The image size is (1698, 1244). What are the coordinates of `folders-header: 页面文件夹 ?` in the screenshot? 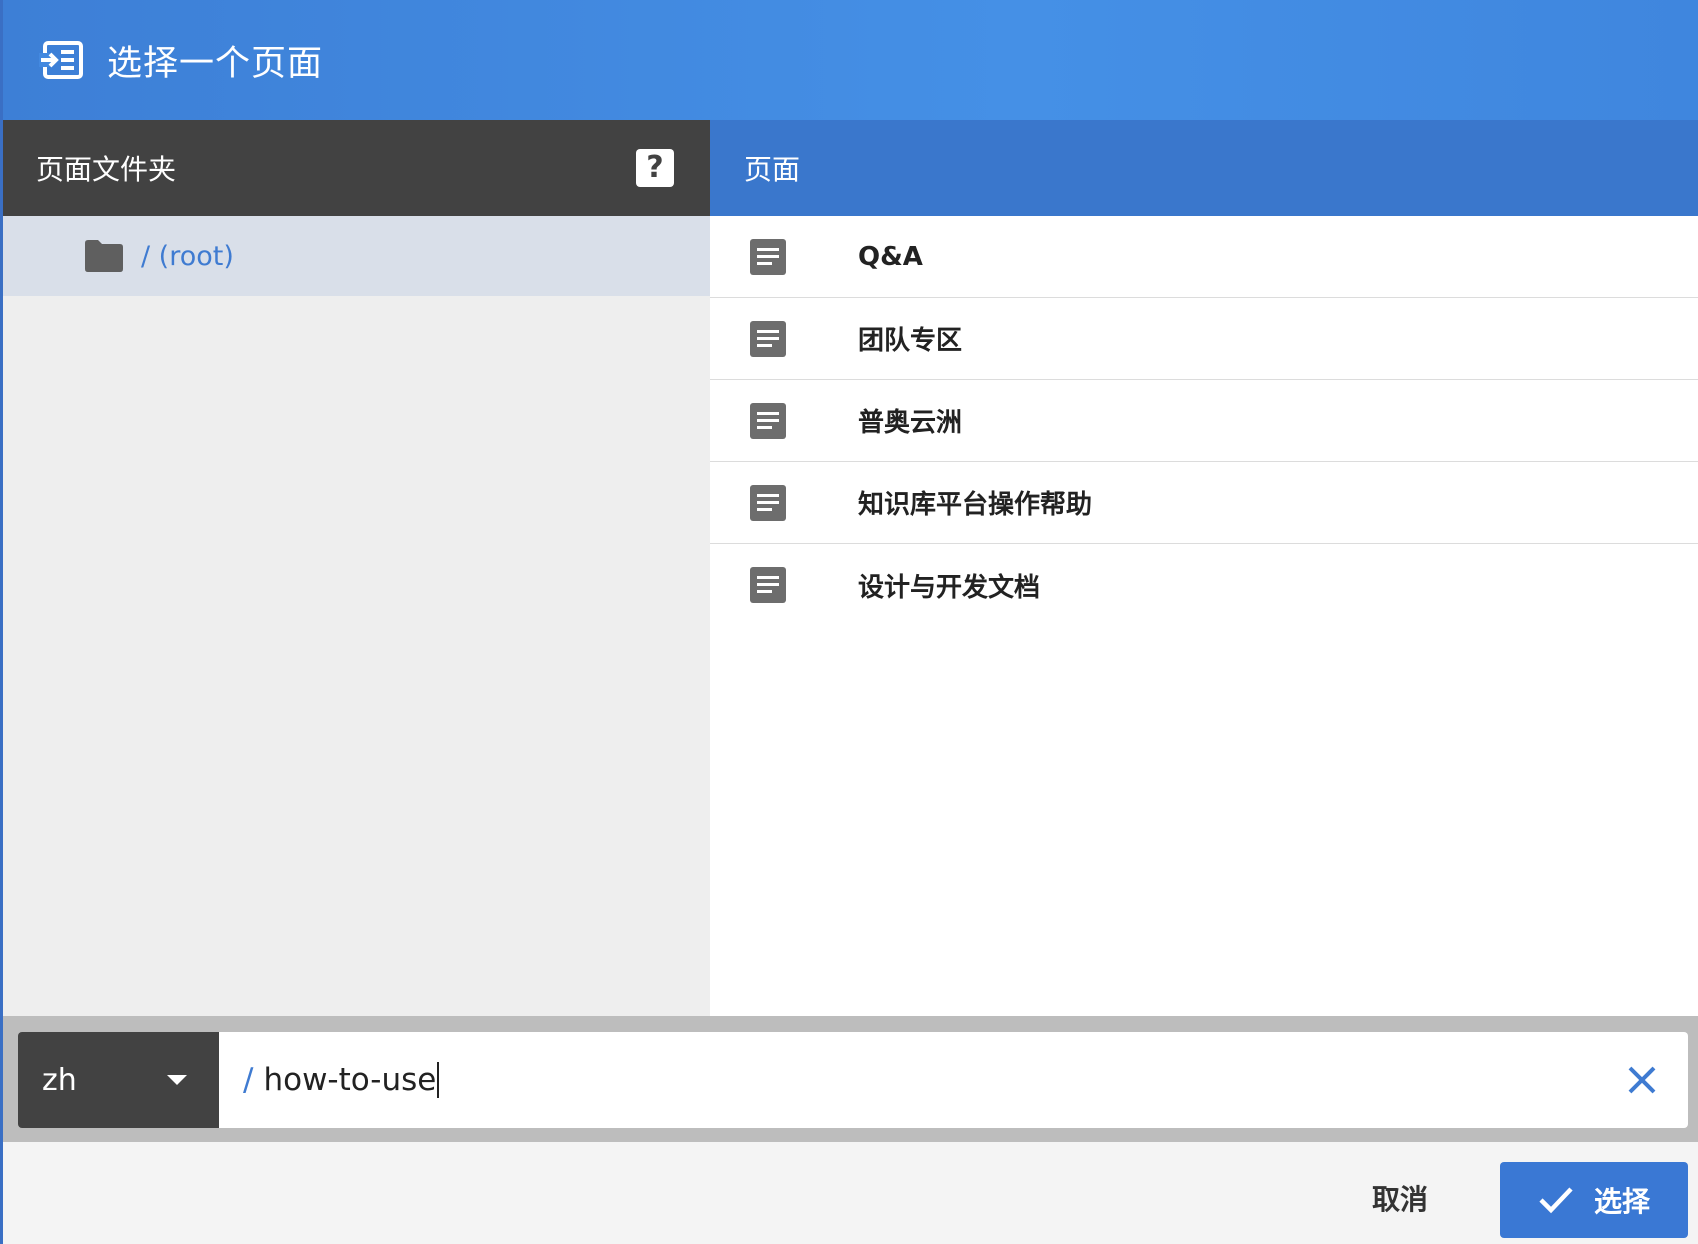 It's located at (356, 168).